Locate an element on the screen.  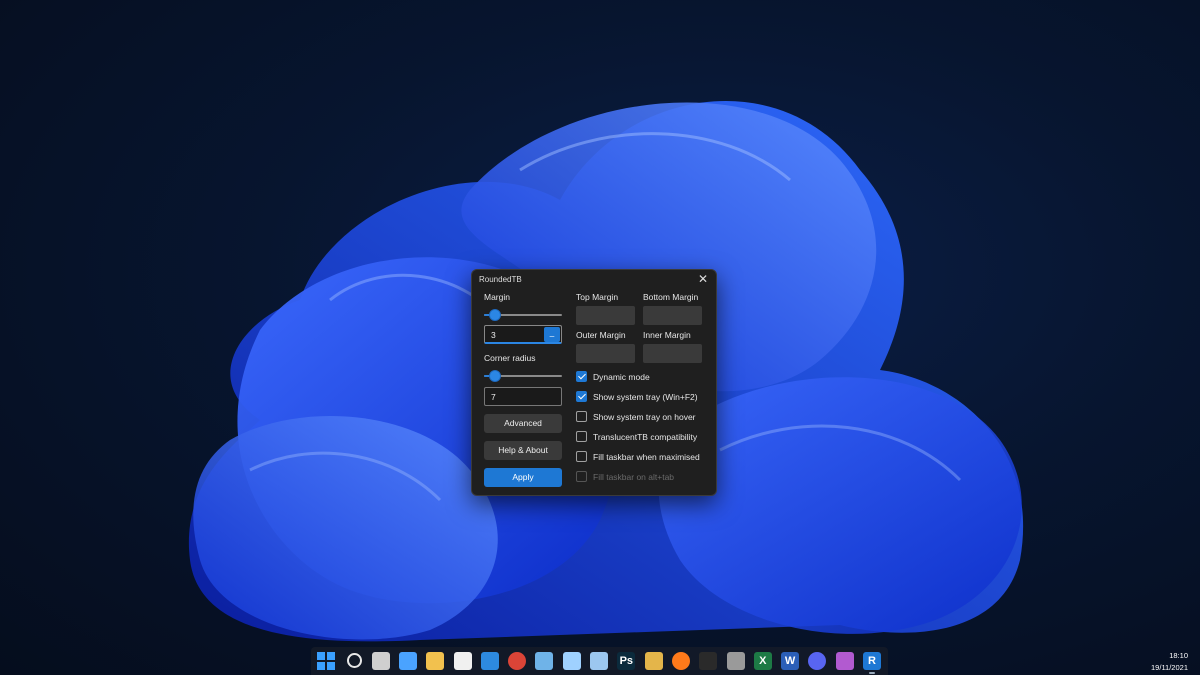
photoshop-glyph: Ps is located at coordinates (626, 661).